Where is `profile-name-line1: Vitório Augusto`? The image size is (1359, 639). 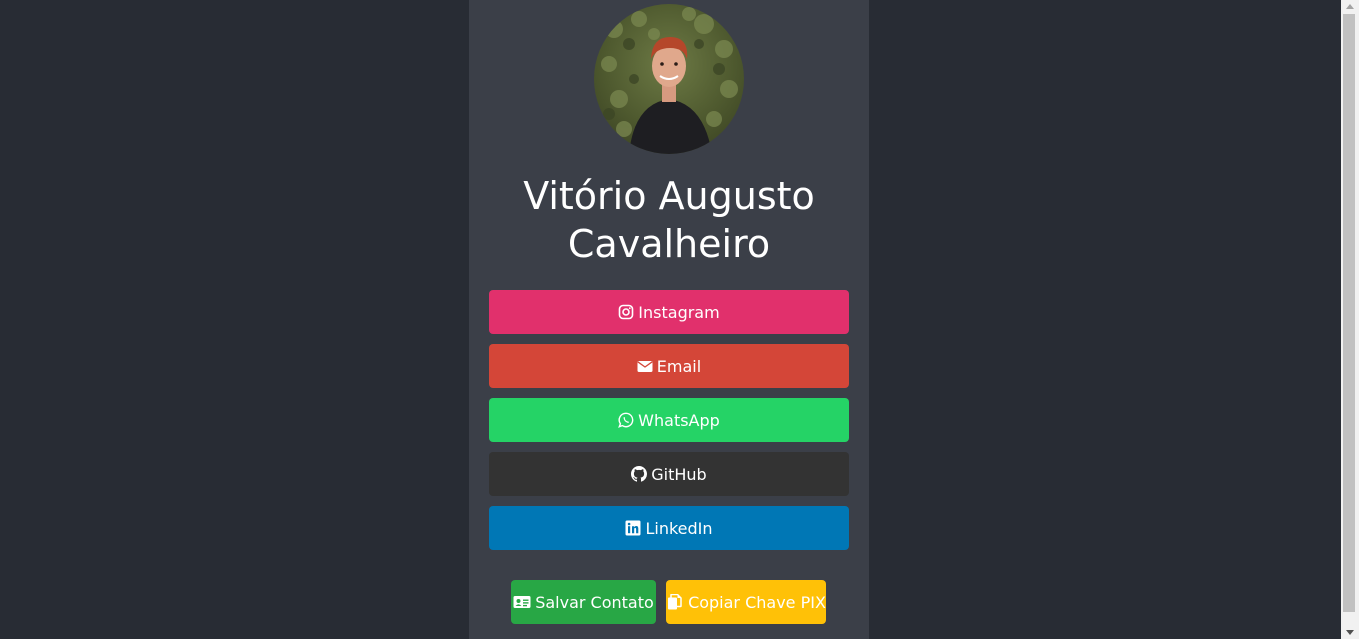 profile-name-line1: Vitório Augusto is located at coordinates (669, 196).